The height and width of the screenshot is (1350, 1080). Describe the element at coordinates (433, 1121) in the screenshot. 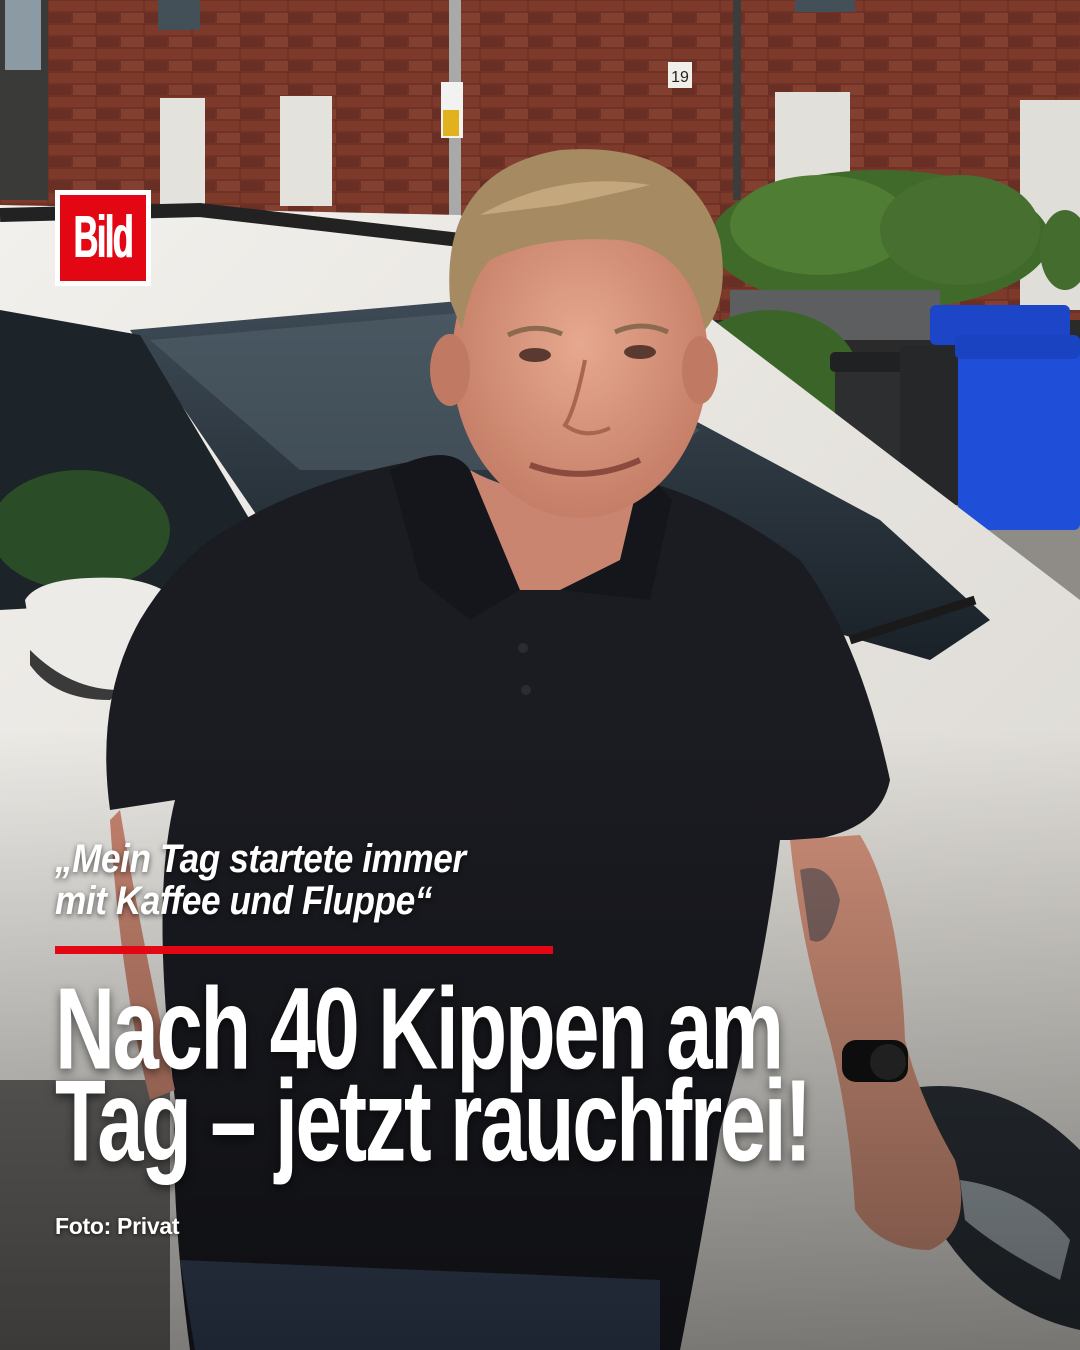

I see `headline-line-2: Tag – jetzt rauchfrei!` at that location.